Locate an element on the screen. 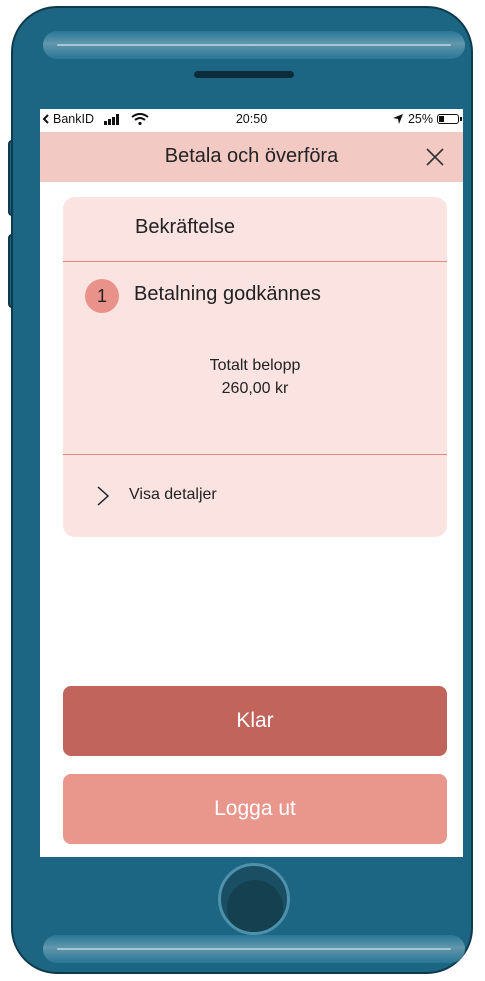 The height and width of the screenshot is (981, 485). step-label: Betalning godkännes is located at coordinates (227, 294).